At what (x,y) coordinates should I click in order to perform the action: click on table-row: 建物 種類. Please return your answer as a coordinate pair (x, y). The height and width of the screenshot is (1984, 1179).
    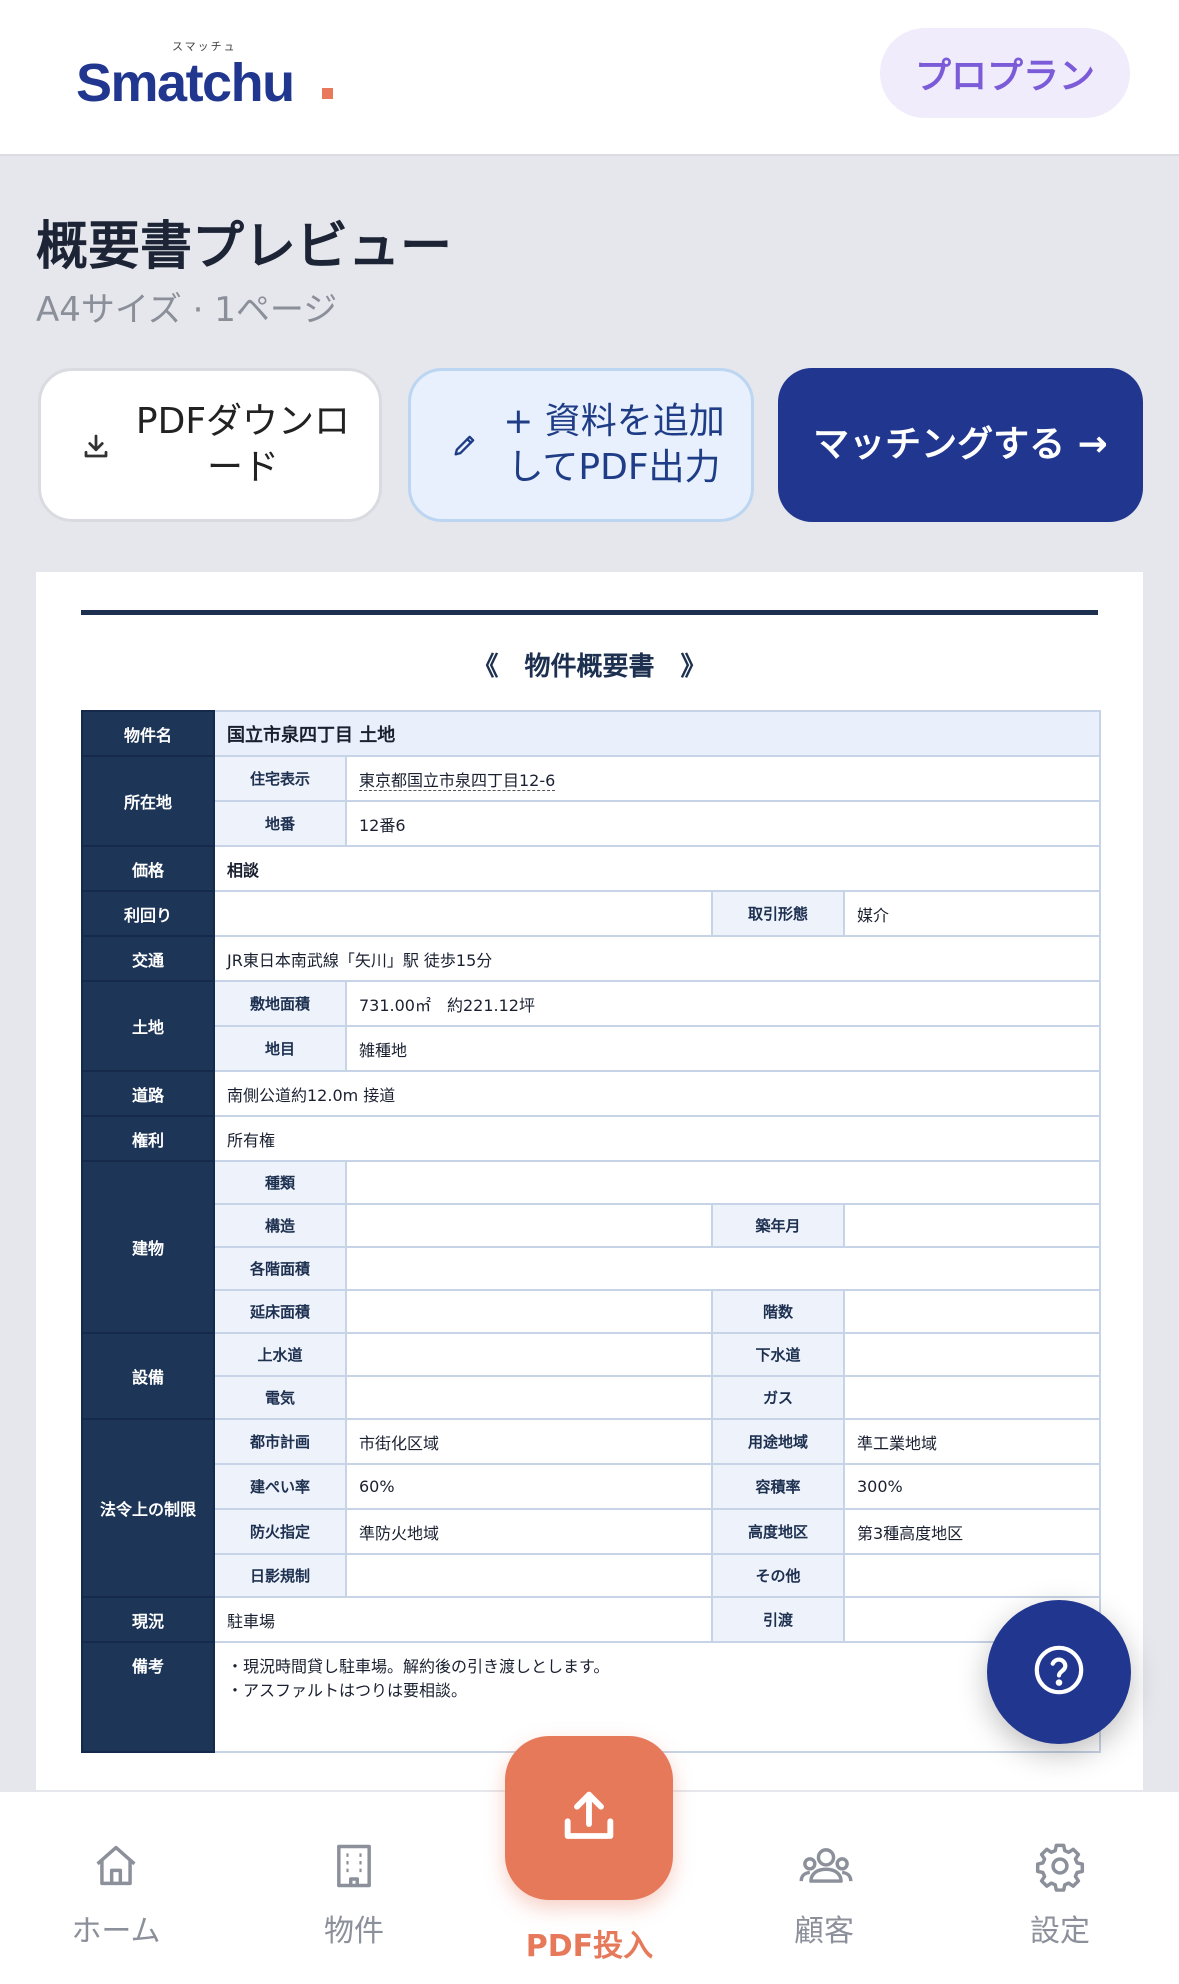
    Looking at the image, I should click on (591, 1247).